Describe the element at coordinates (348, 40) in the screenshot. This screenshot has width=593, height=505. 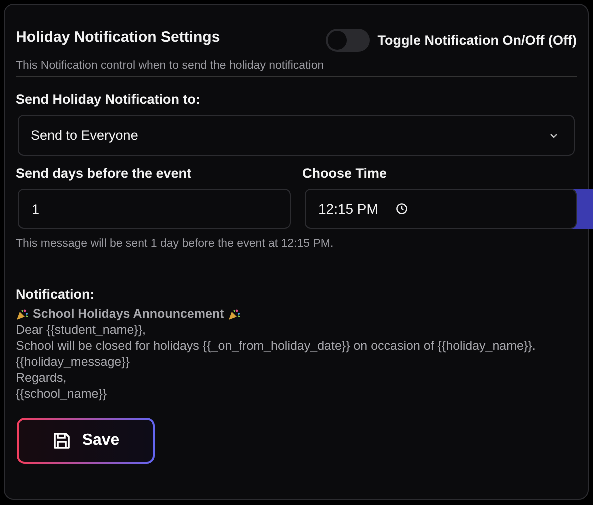
I see `toggle-switch` at that location.